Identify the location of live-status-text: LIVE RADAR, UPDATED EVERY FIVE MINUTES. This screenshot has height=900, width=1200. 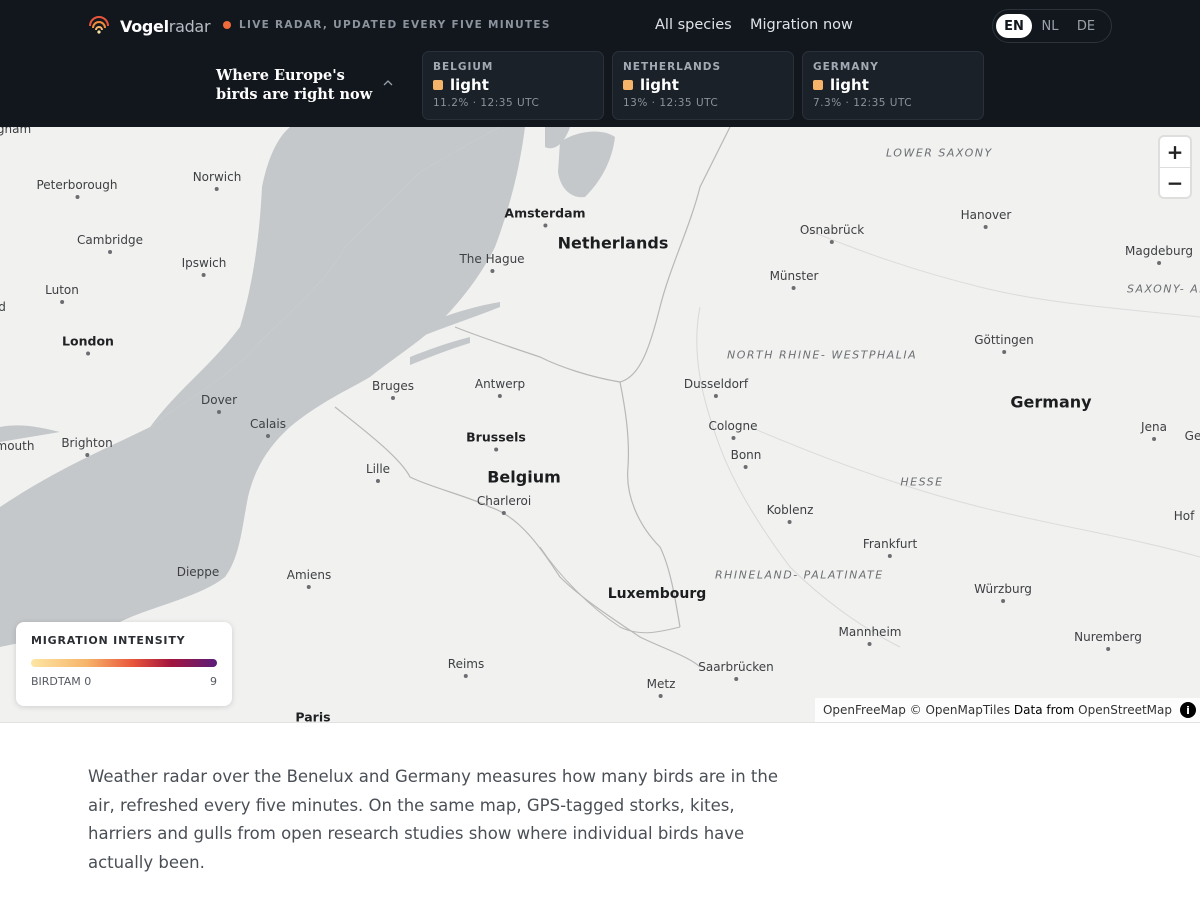
(395, 25).